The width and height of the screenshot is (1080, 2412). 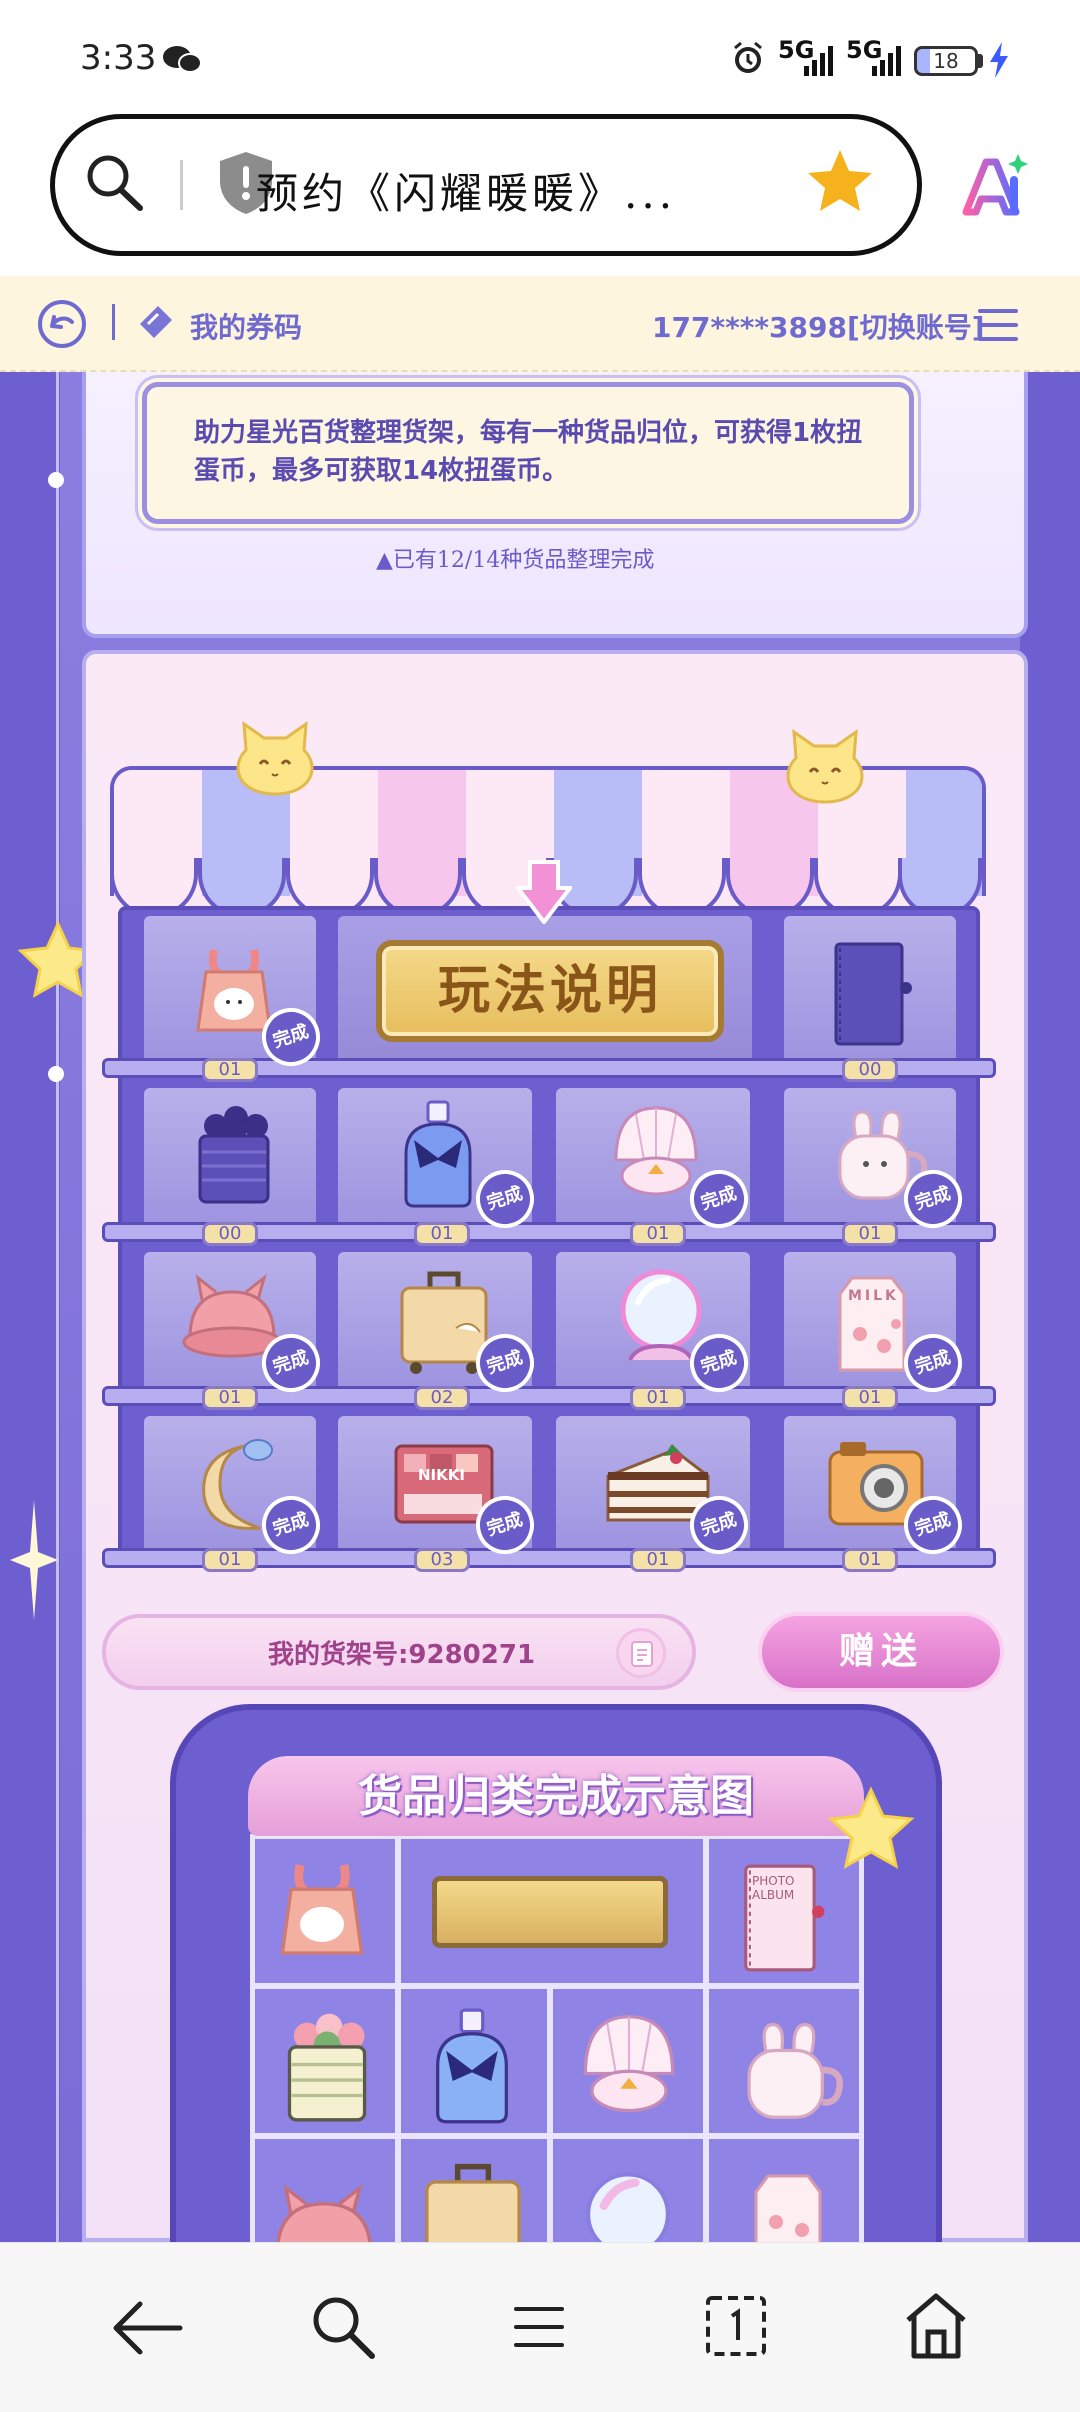 What do you see at coordinates (840, 181) in the screenshot?
I see `bookmark-star-icon` at bounding box center [840, 181].